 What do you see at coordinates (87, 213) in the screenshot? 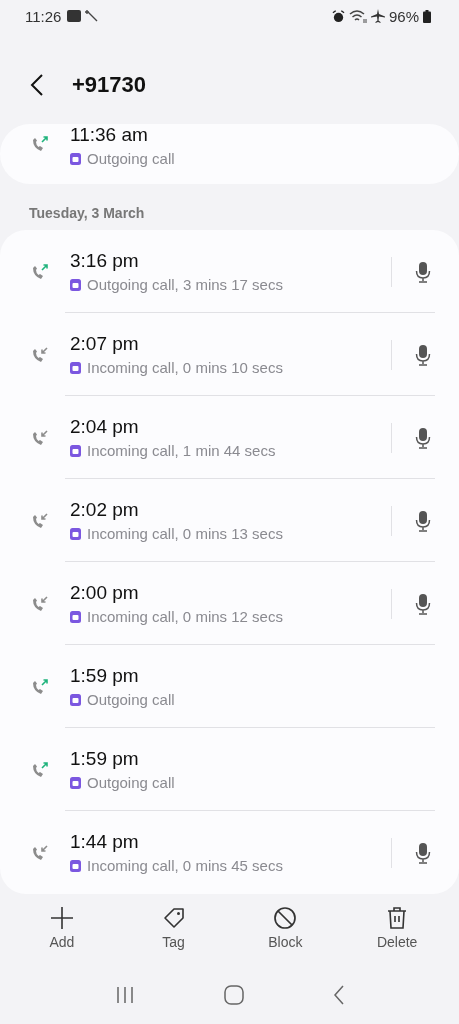
I see `date-header: Tuesday, 3 March` at bounding box center [87, 213].